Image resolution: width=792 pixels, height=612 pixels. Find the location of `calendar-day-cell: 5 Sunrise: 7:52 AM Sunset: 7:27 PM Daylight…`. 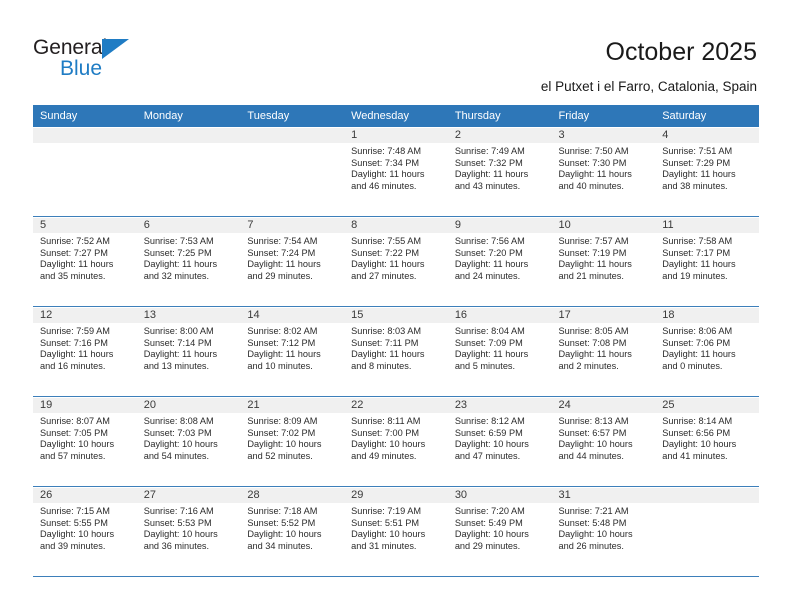

calendar-day-cell: 5 Sunrise: 7:52 AM Sunset: 7:27 PM Daylight… is located at coordinates (85, 261).